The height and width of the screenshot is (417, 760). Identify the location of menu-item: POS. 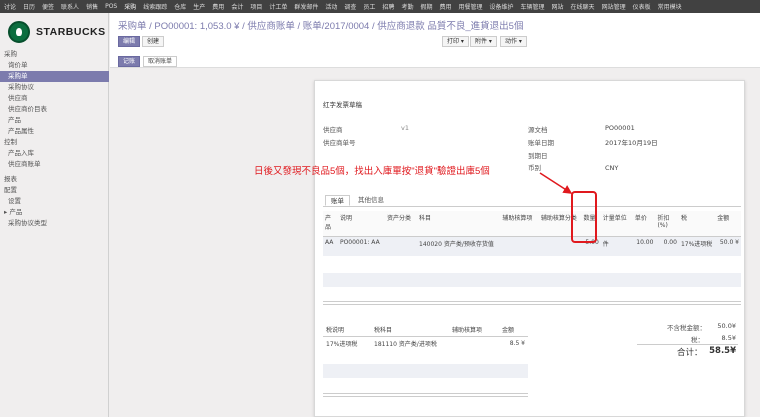
(111, 6).